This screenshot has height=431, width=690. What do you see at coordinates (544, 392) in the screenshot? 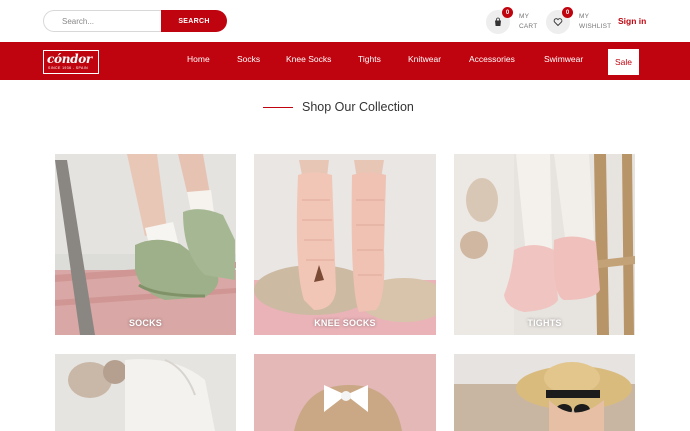
I see `collection-tile-tights-row2-image` at bounding box center [544, 392].